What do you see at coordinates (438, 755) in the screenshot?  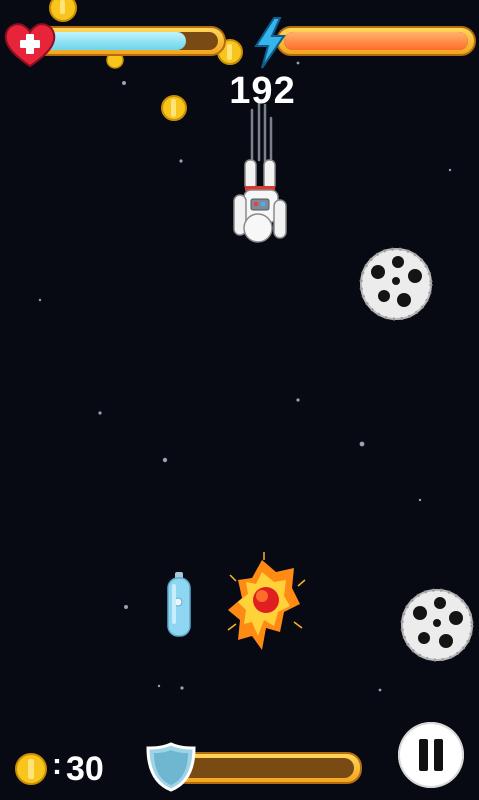 I see `pause-icon-bar` at bounding box center [438, 755].